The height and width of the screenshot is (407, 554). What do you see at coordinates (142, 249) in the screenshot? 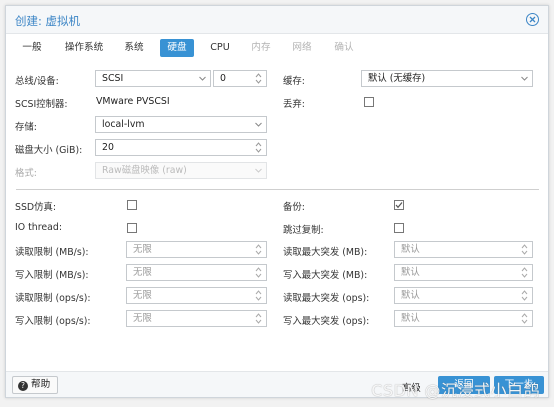
I see `read-limit-mb-placeholder: 无限` at bounding box center [142, 249].